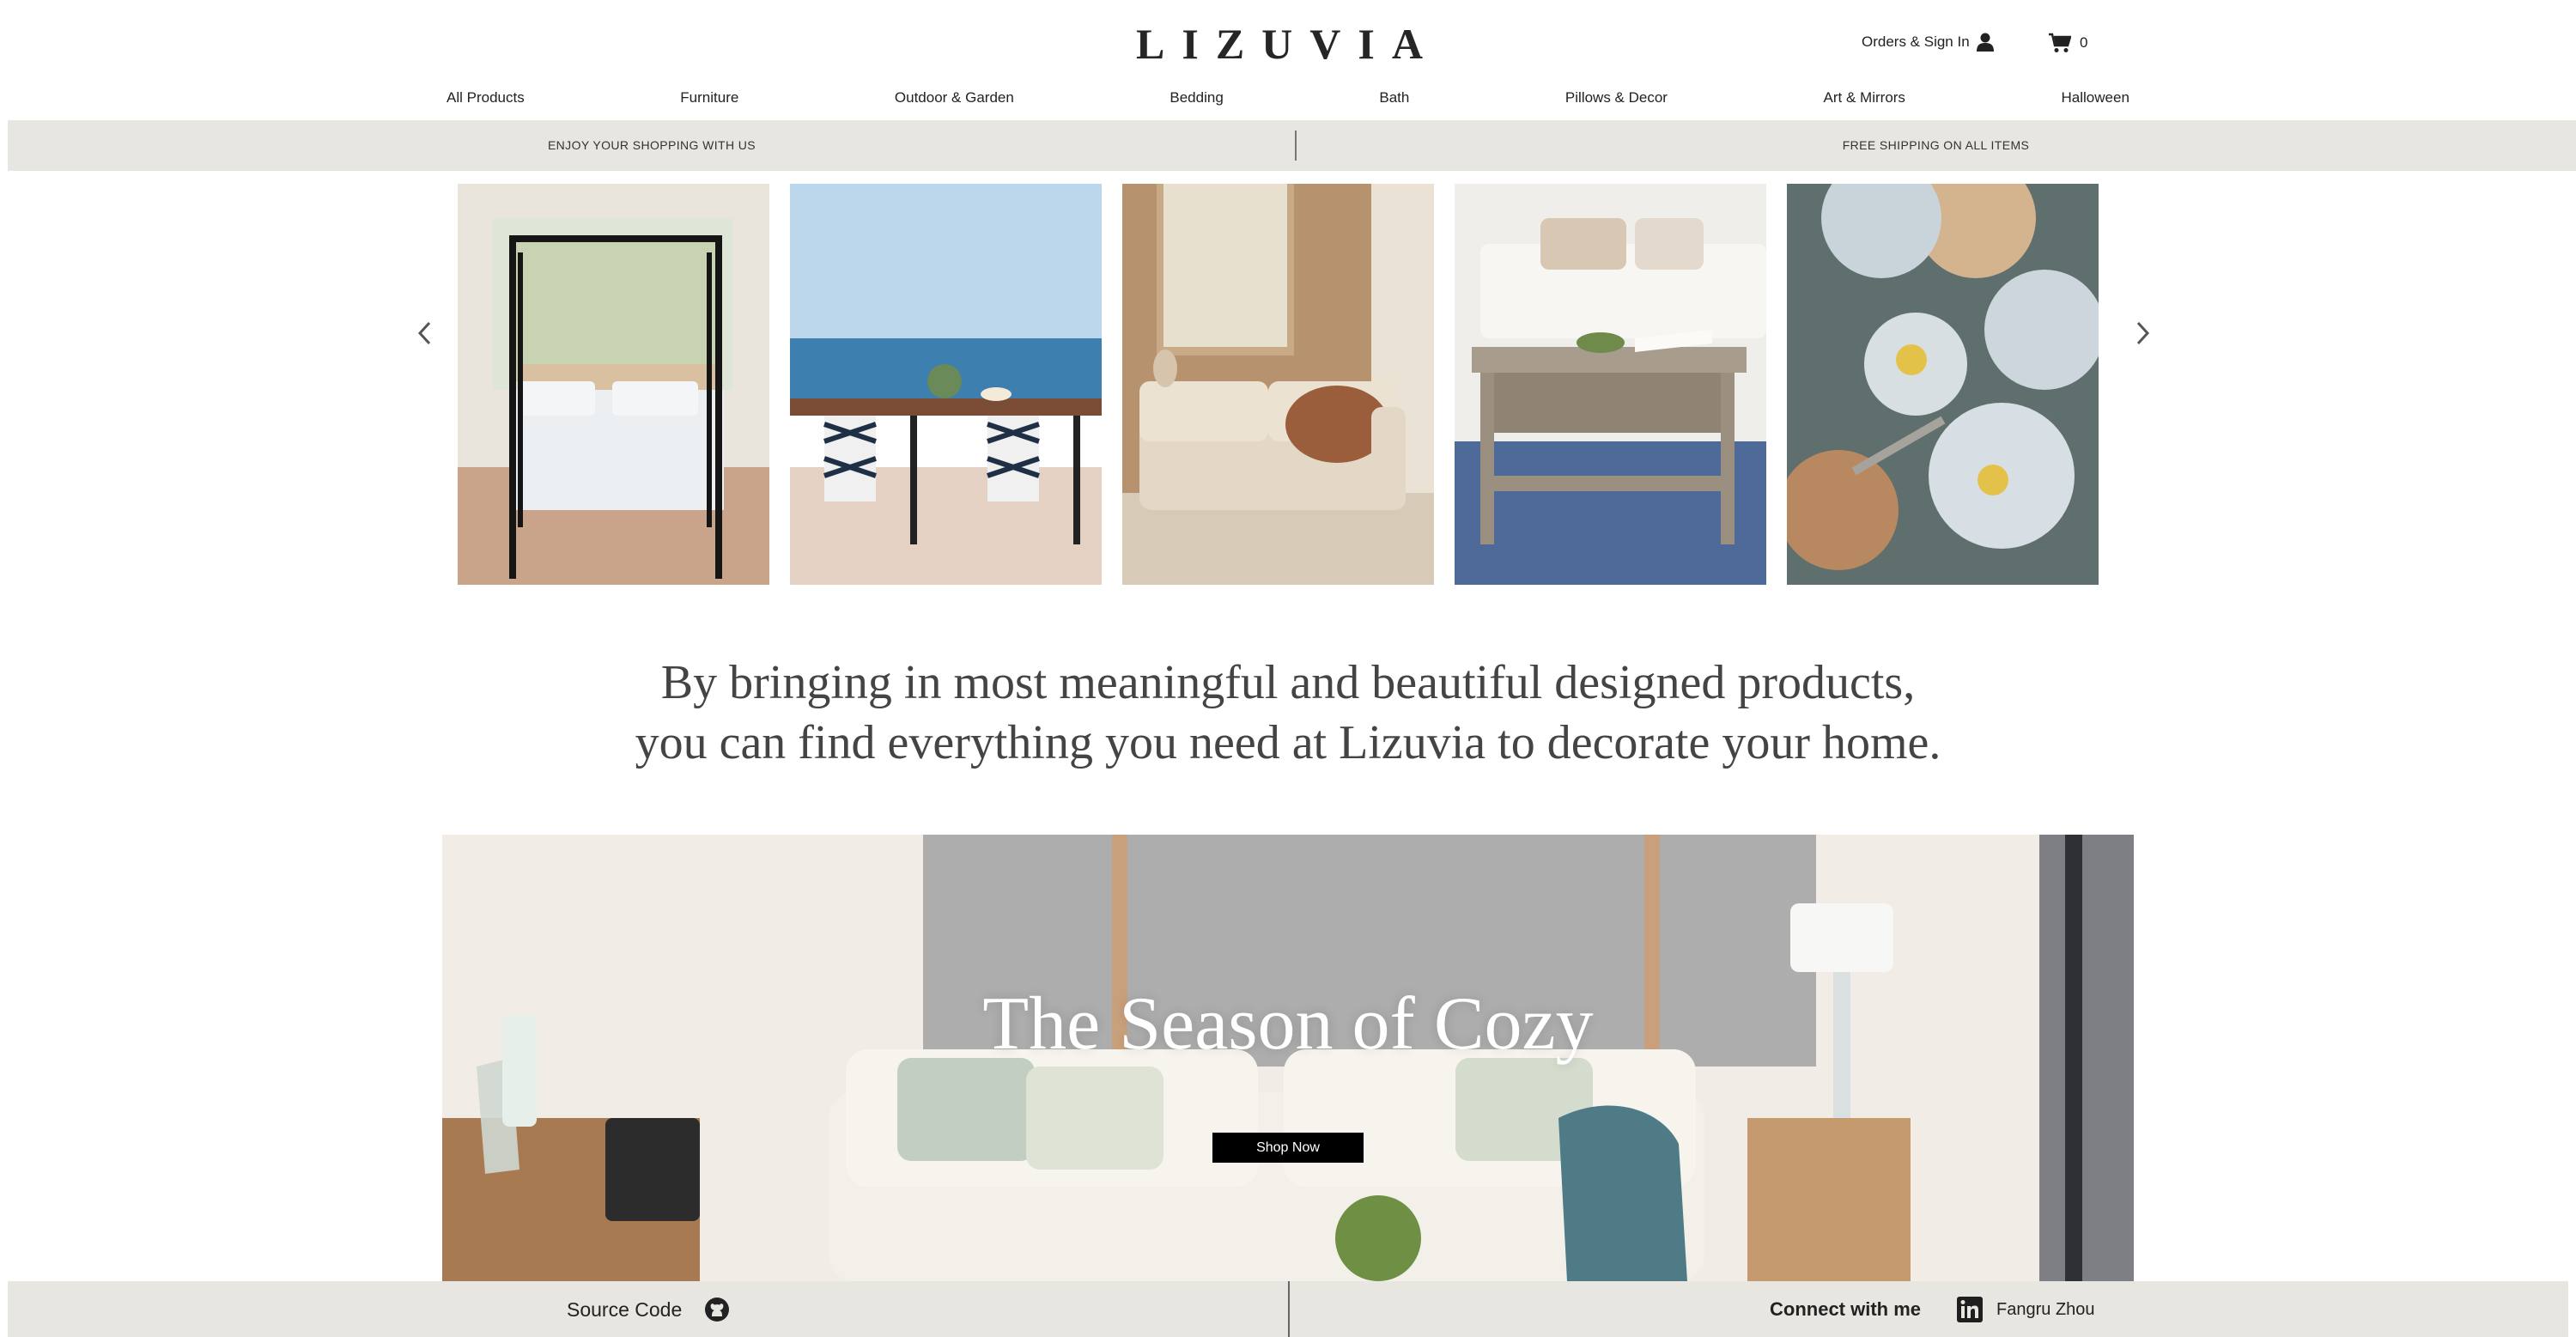 This screenshot has width=2576, height=1337. Describe the element at coordinates (1288, 44) in the screenshot. I see `brand-logo: LIZUVIA` at that location.